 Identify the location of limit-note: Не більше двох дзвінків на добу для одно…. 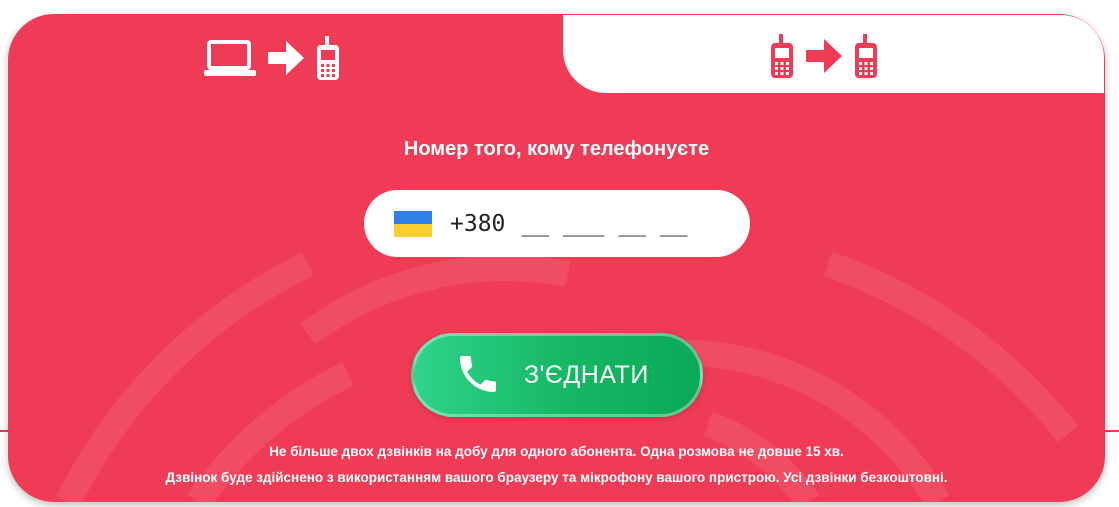
(556, 451).